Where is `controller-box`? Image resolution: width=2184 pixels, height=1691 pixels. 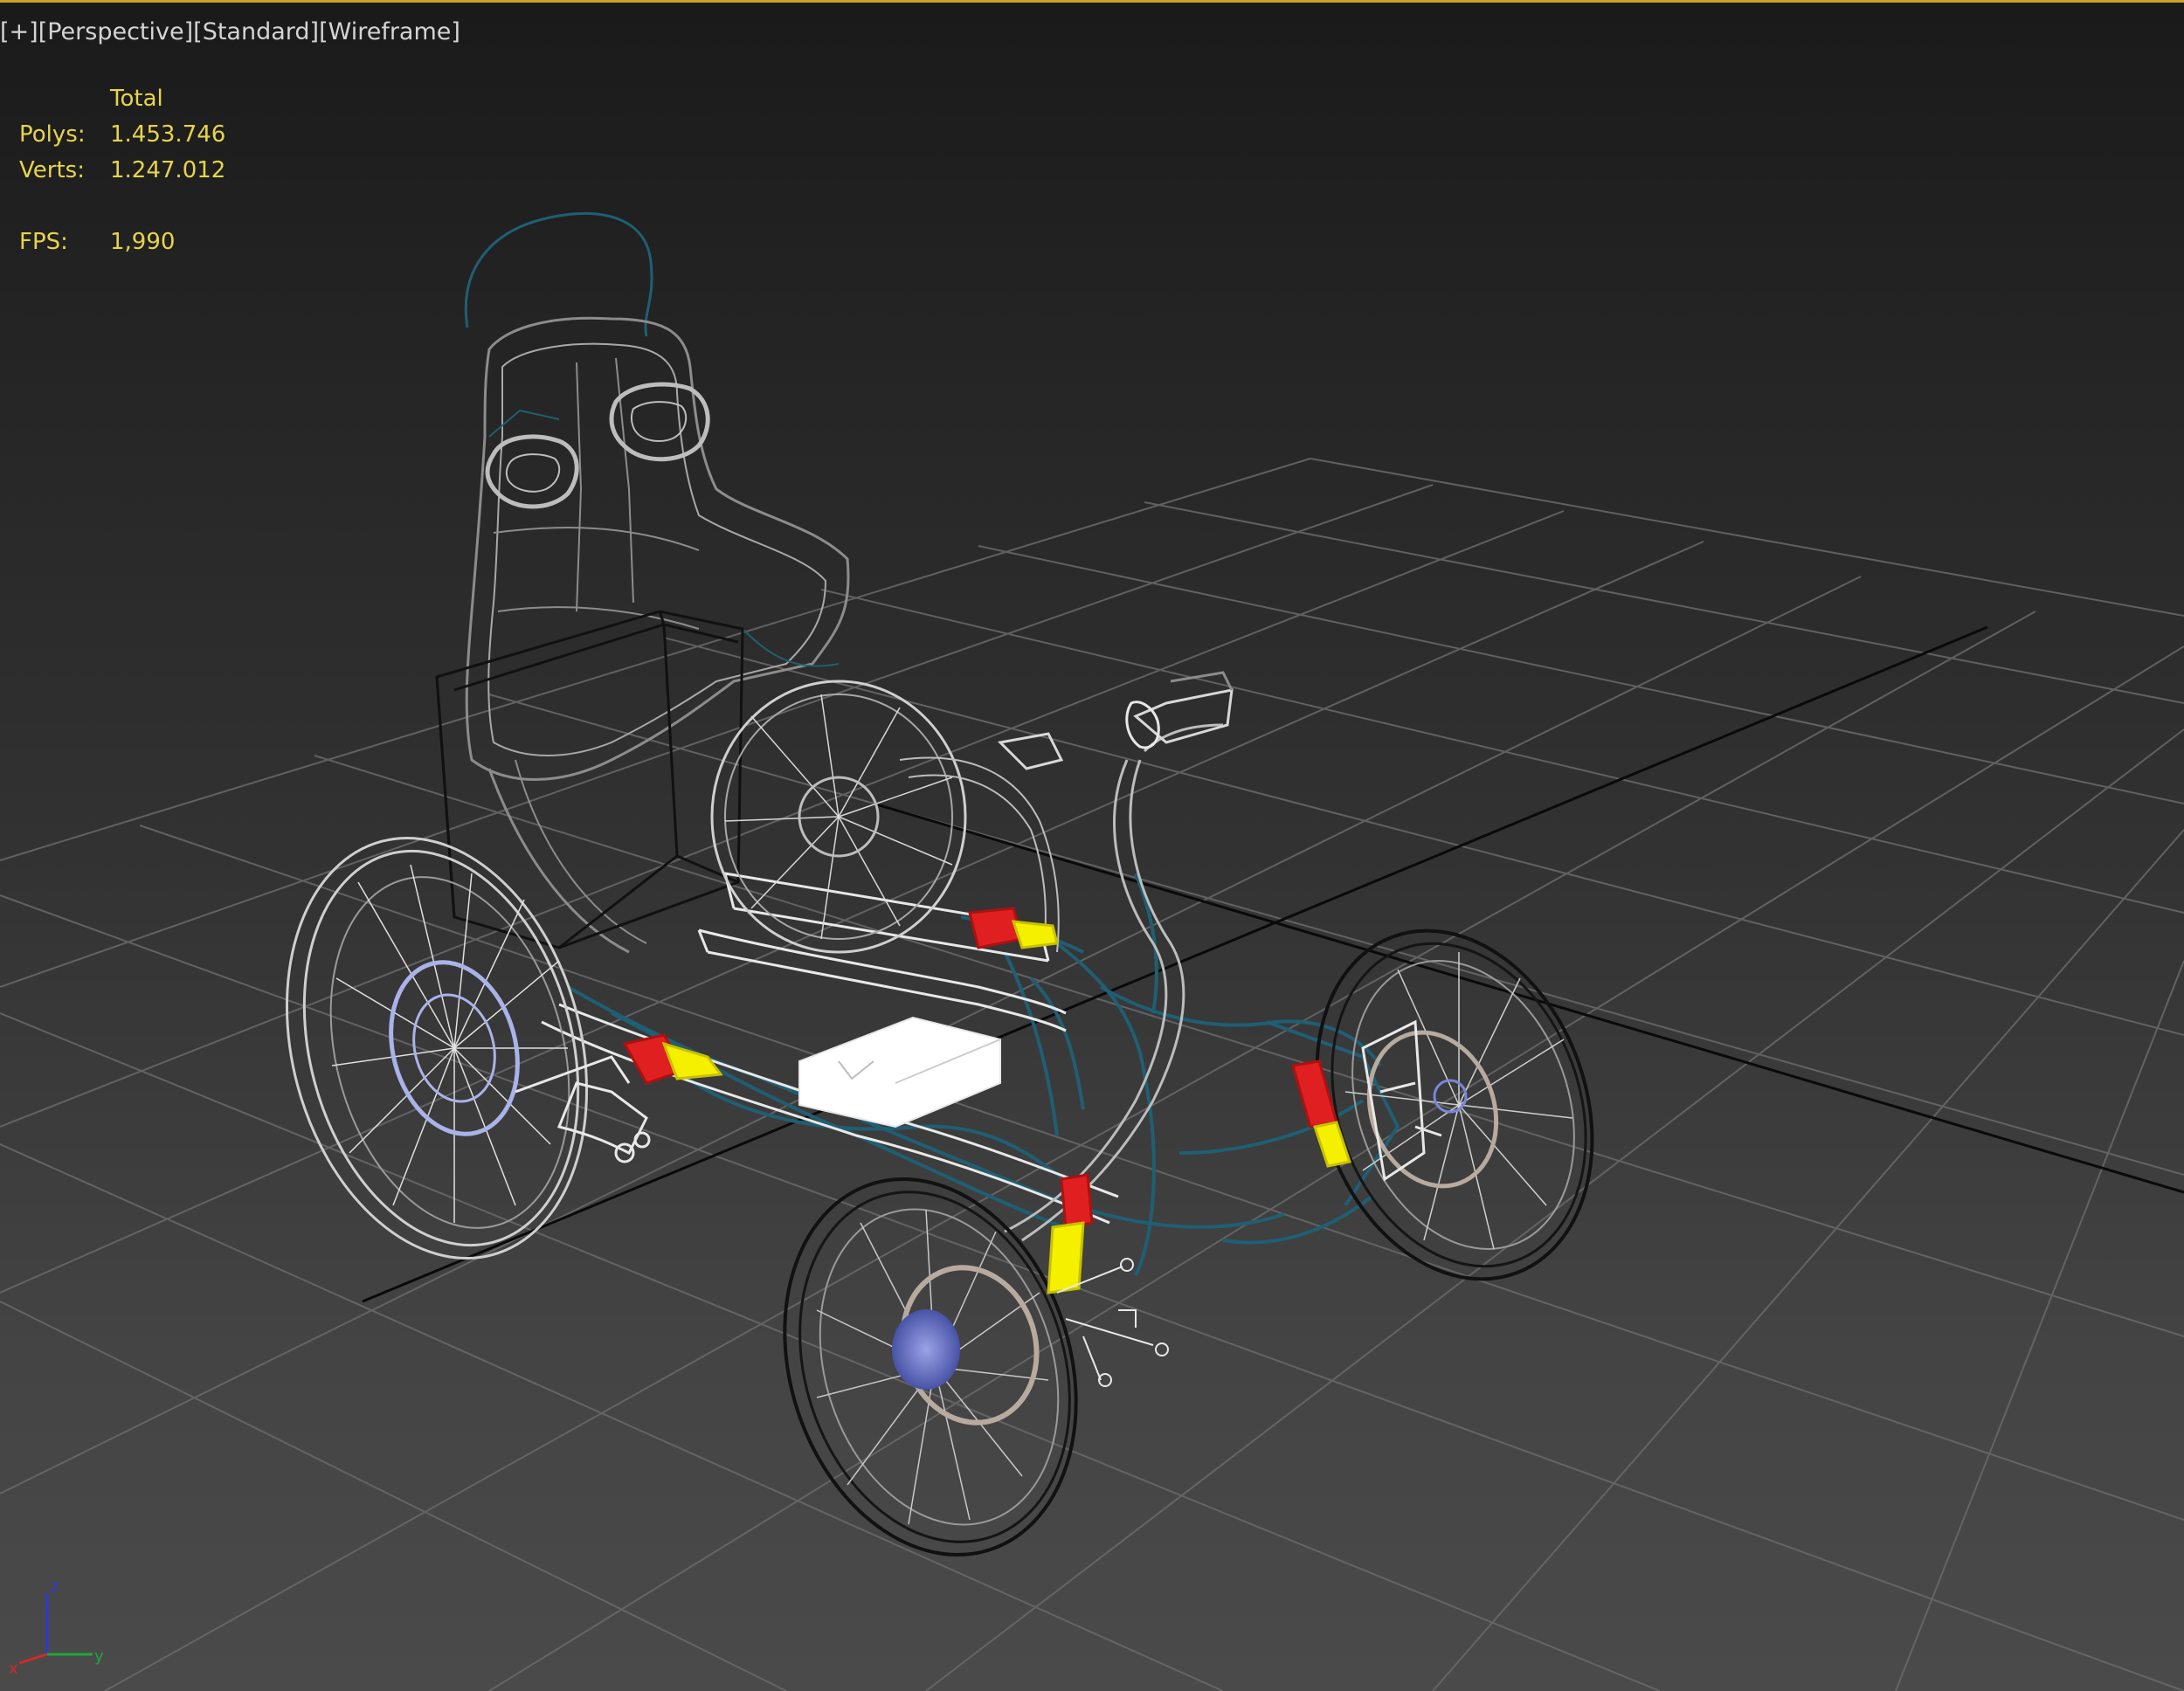 controller-box is located at coordinates (899, 1072).